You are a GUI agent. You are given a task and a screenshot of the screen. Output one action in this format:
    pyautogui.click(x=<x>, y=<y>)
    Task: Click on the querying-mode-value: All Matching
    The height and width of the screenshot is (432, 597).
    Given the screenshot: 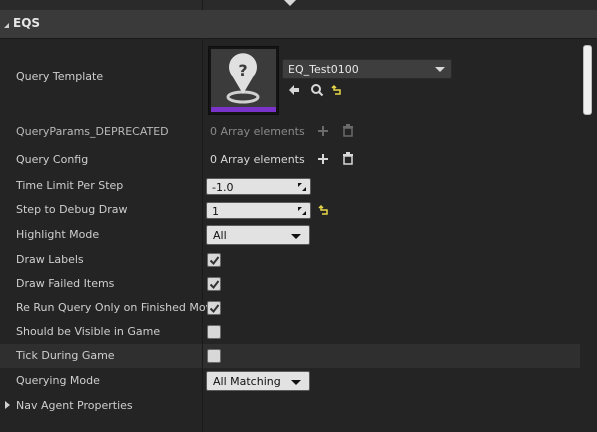 What is the action you would take?
    pyautogui.click(x=247, y=381)
    